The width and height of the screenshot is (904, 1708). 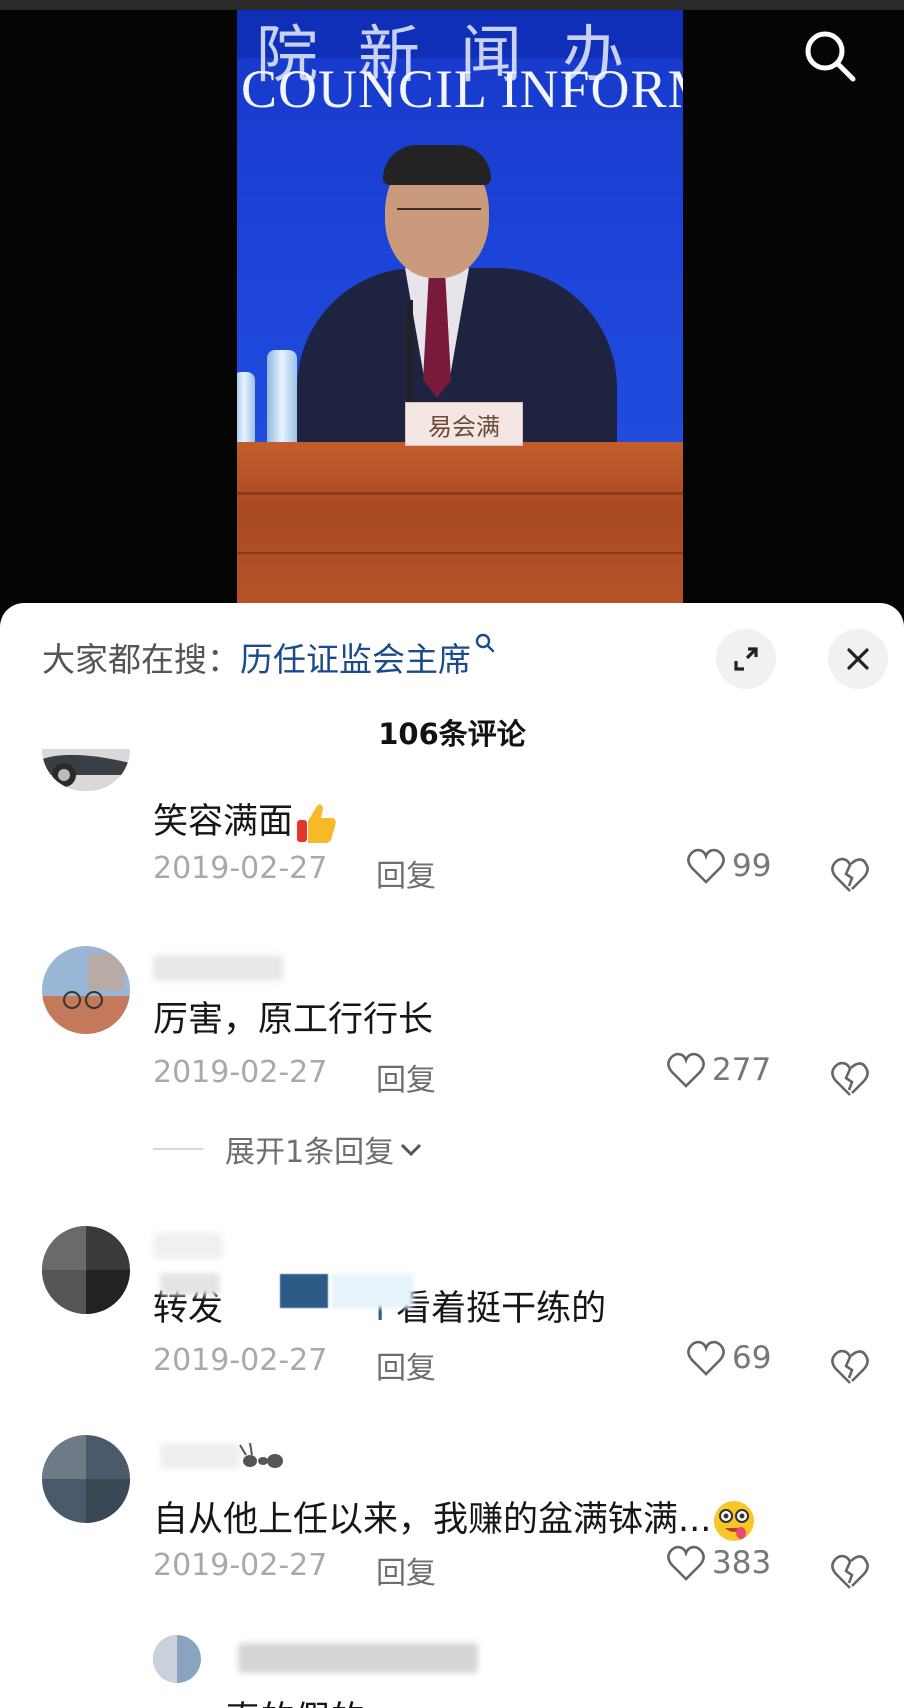 I want to click on drooling-face-emoji-icon, so click(x=734, y=1521).